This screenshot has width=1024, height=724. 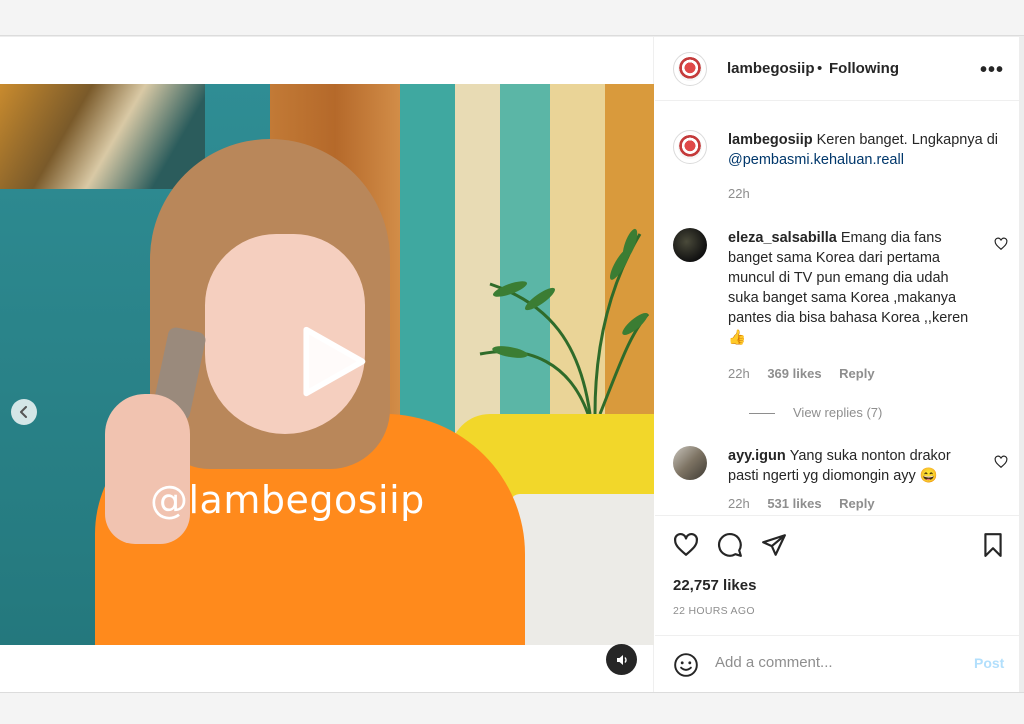 What do you see at coordinates (837, 575) in the screenshot?
I see `post-actions: 22,757 likes 22 HOURS AGO` at bounding box center [837, 575].